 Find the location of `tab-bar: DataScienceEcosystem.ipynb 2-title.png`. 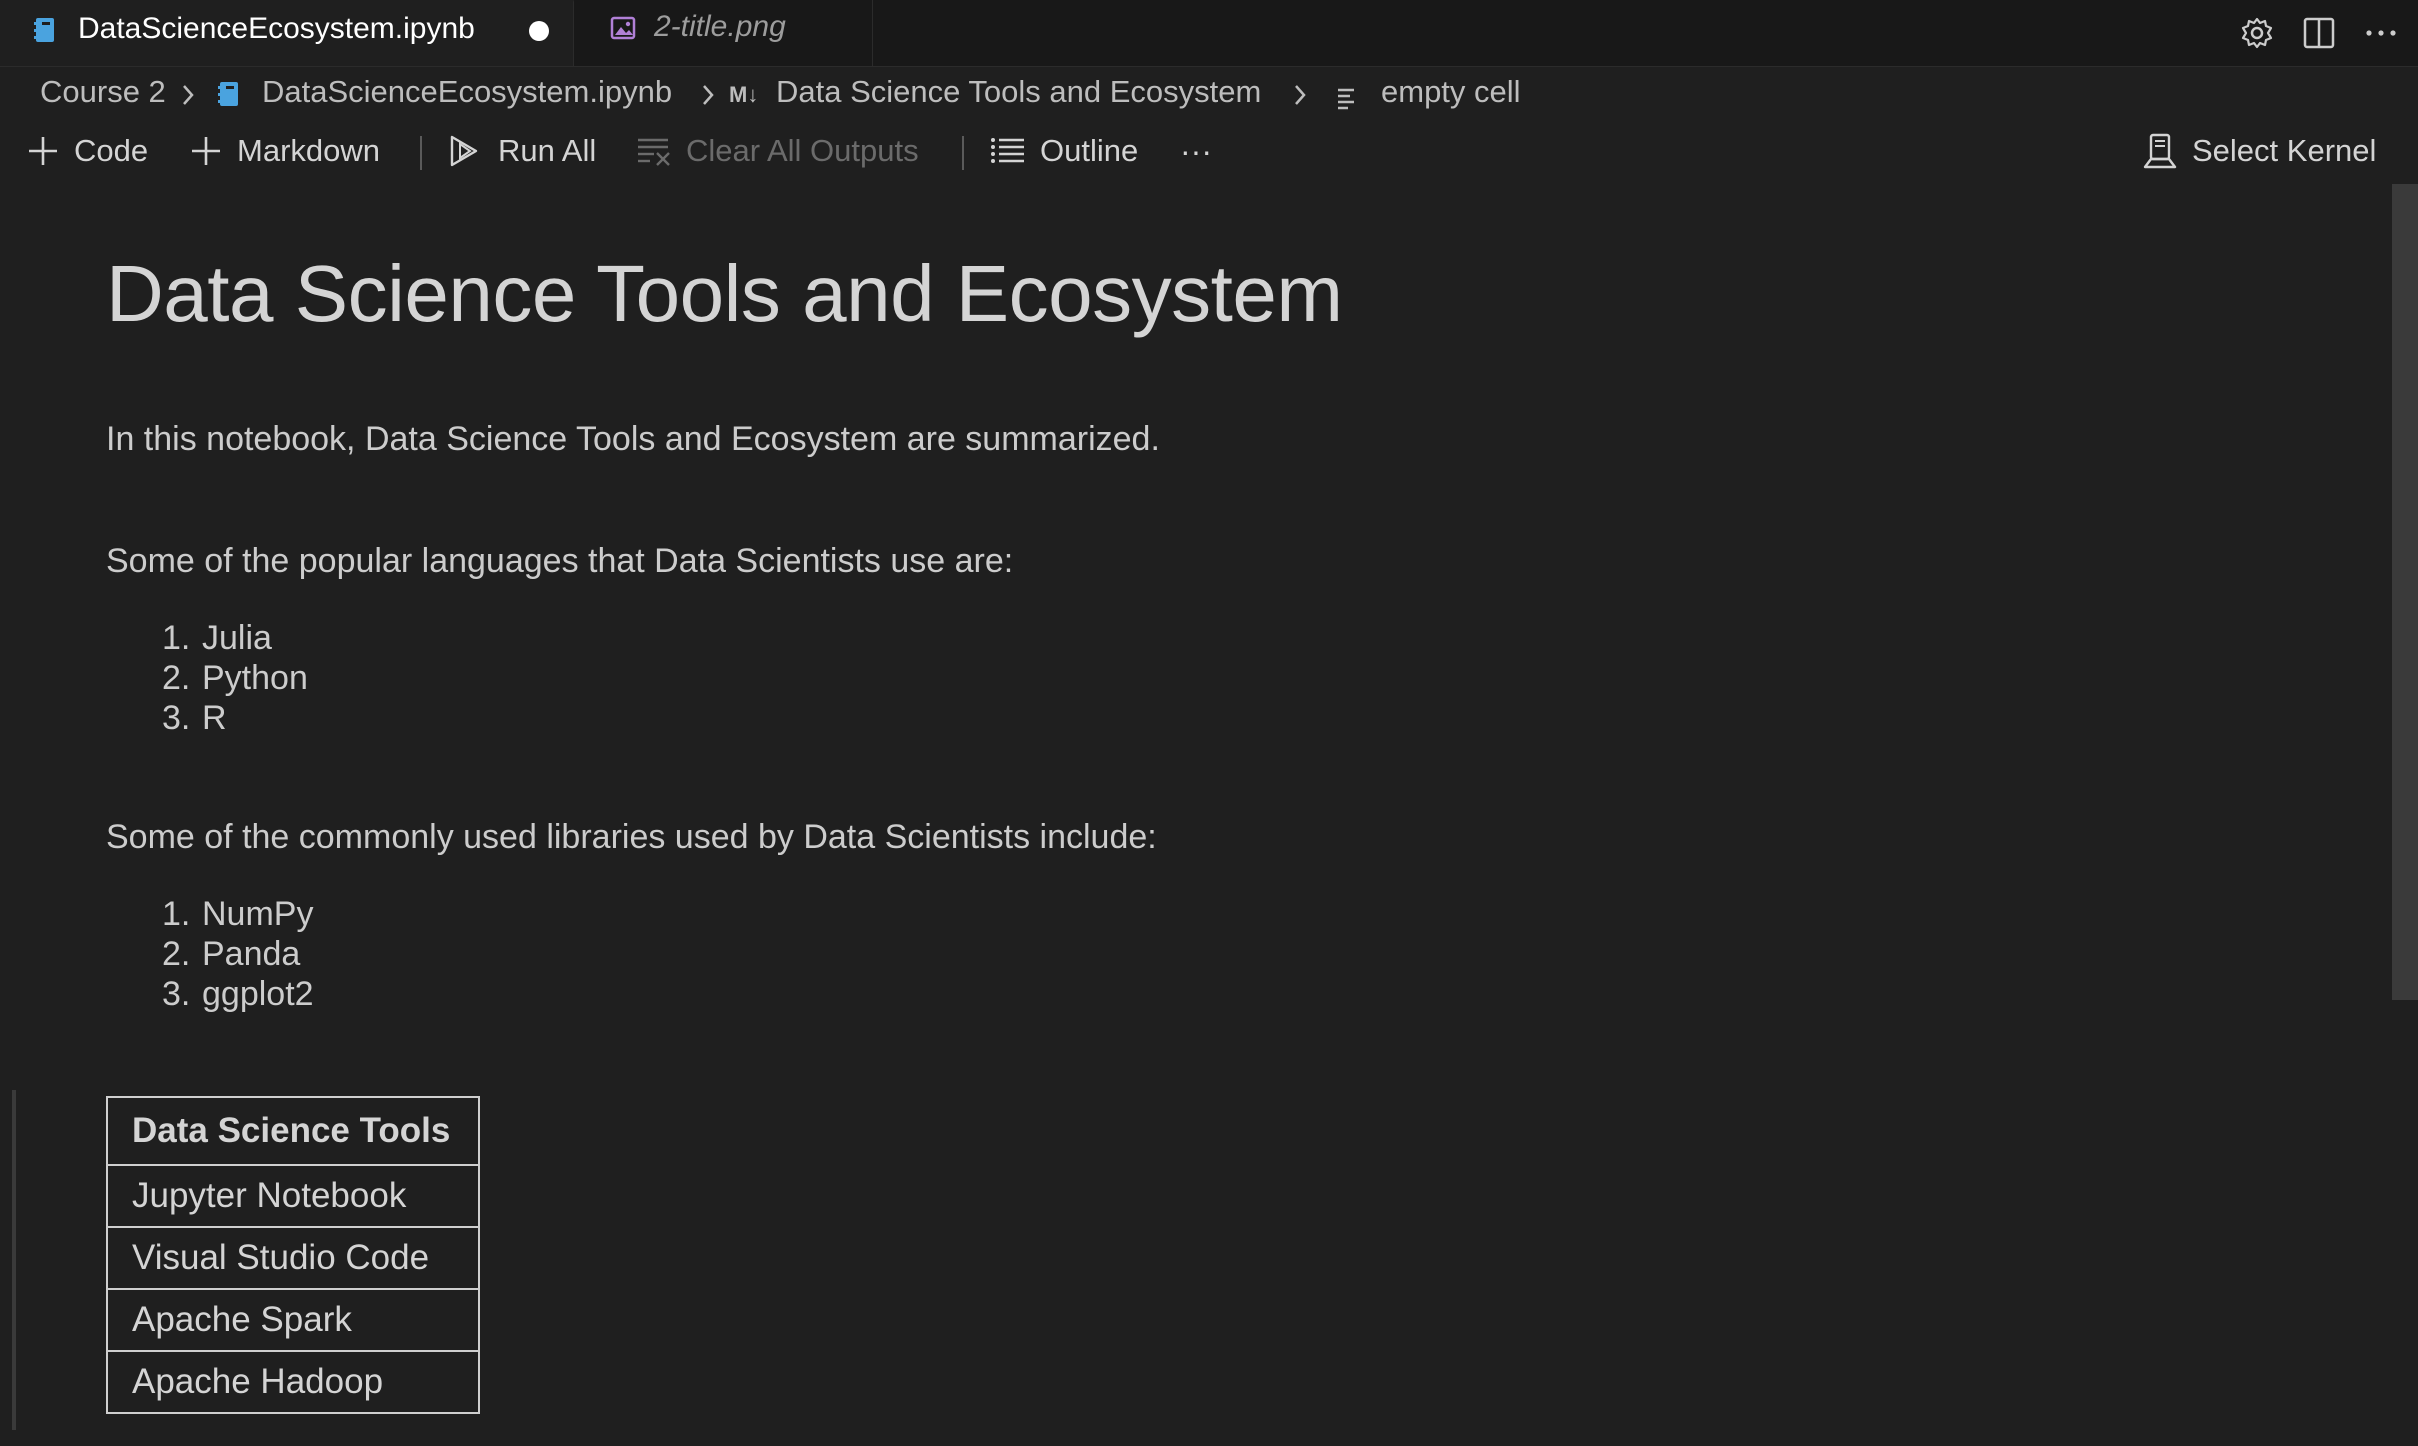

tab-bar: DataScienceEcosystem.ipynb 2-title.png is located at coordinates (1209, 33).